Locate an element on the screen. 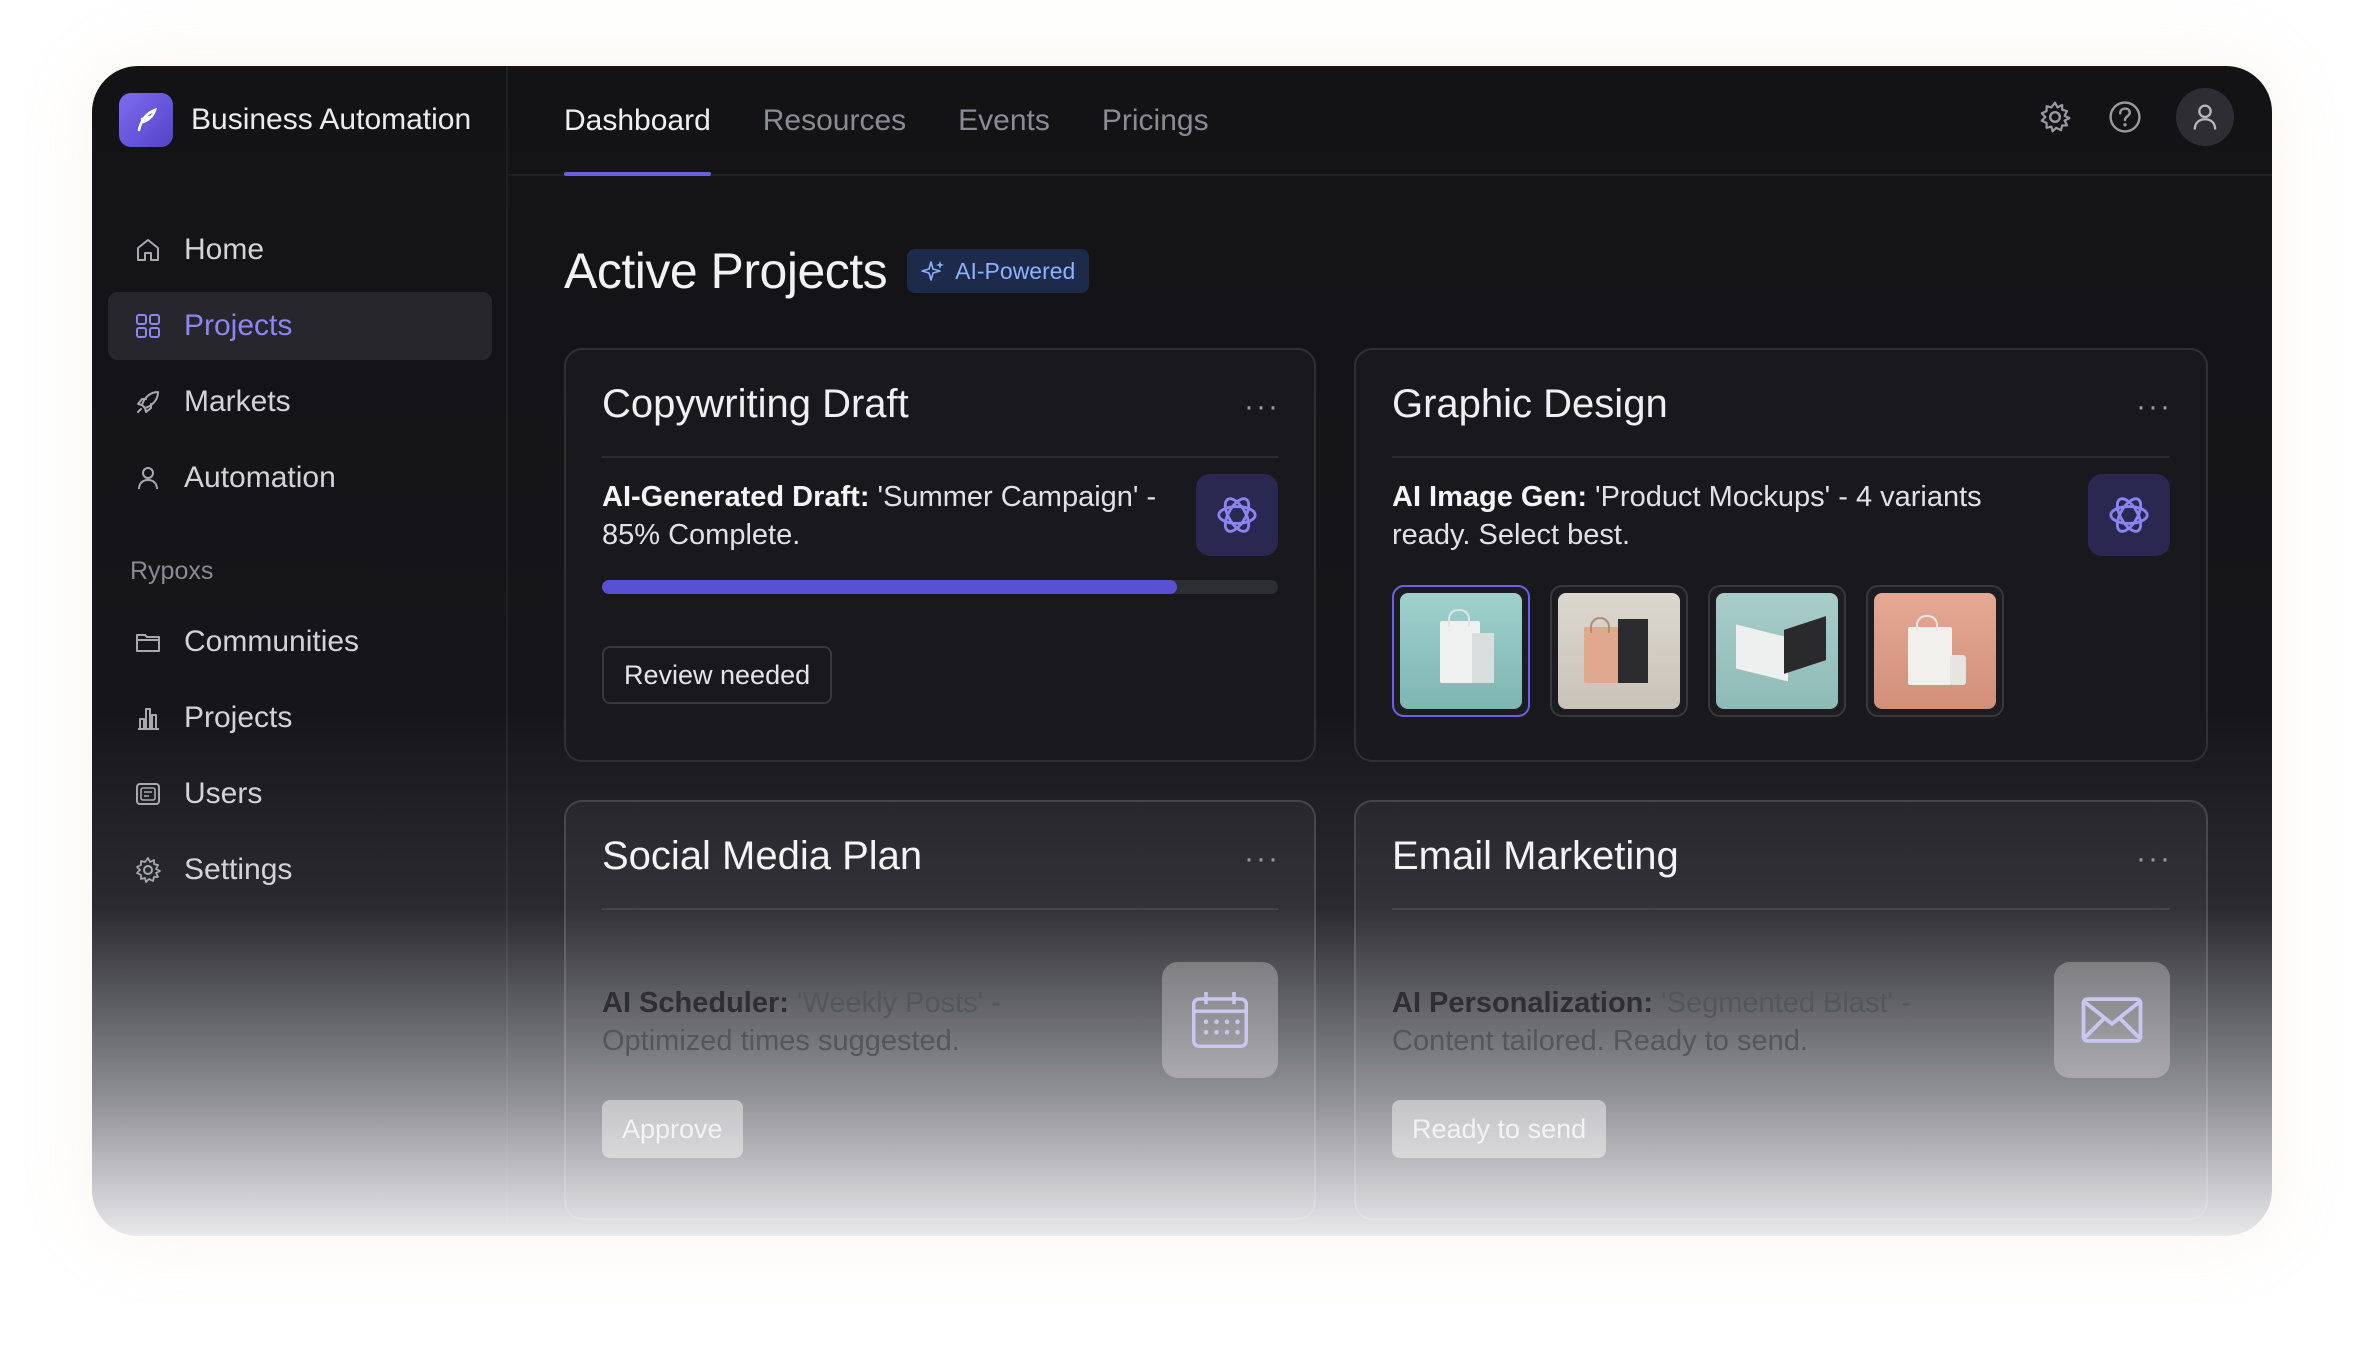 The image size is (2360, 1346). desc-text: 'Summer Campaign' - is located at coordinates (1013, 497).